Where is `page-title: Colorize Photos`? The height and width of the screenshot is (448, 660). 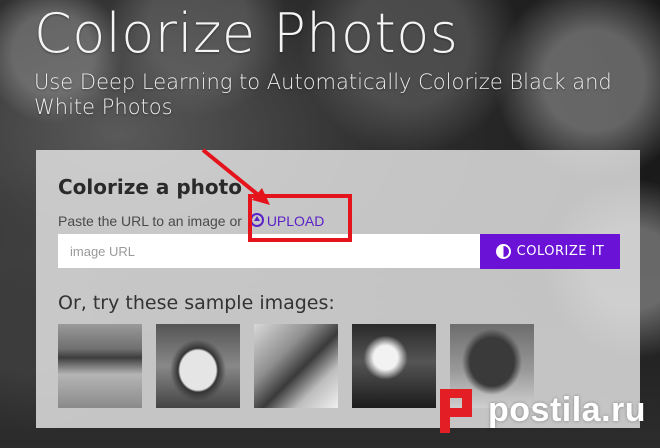 page-title: Colorize Photos is located at coordinates (246, 33).